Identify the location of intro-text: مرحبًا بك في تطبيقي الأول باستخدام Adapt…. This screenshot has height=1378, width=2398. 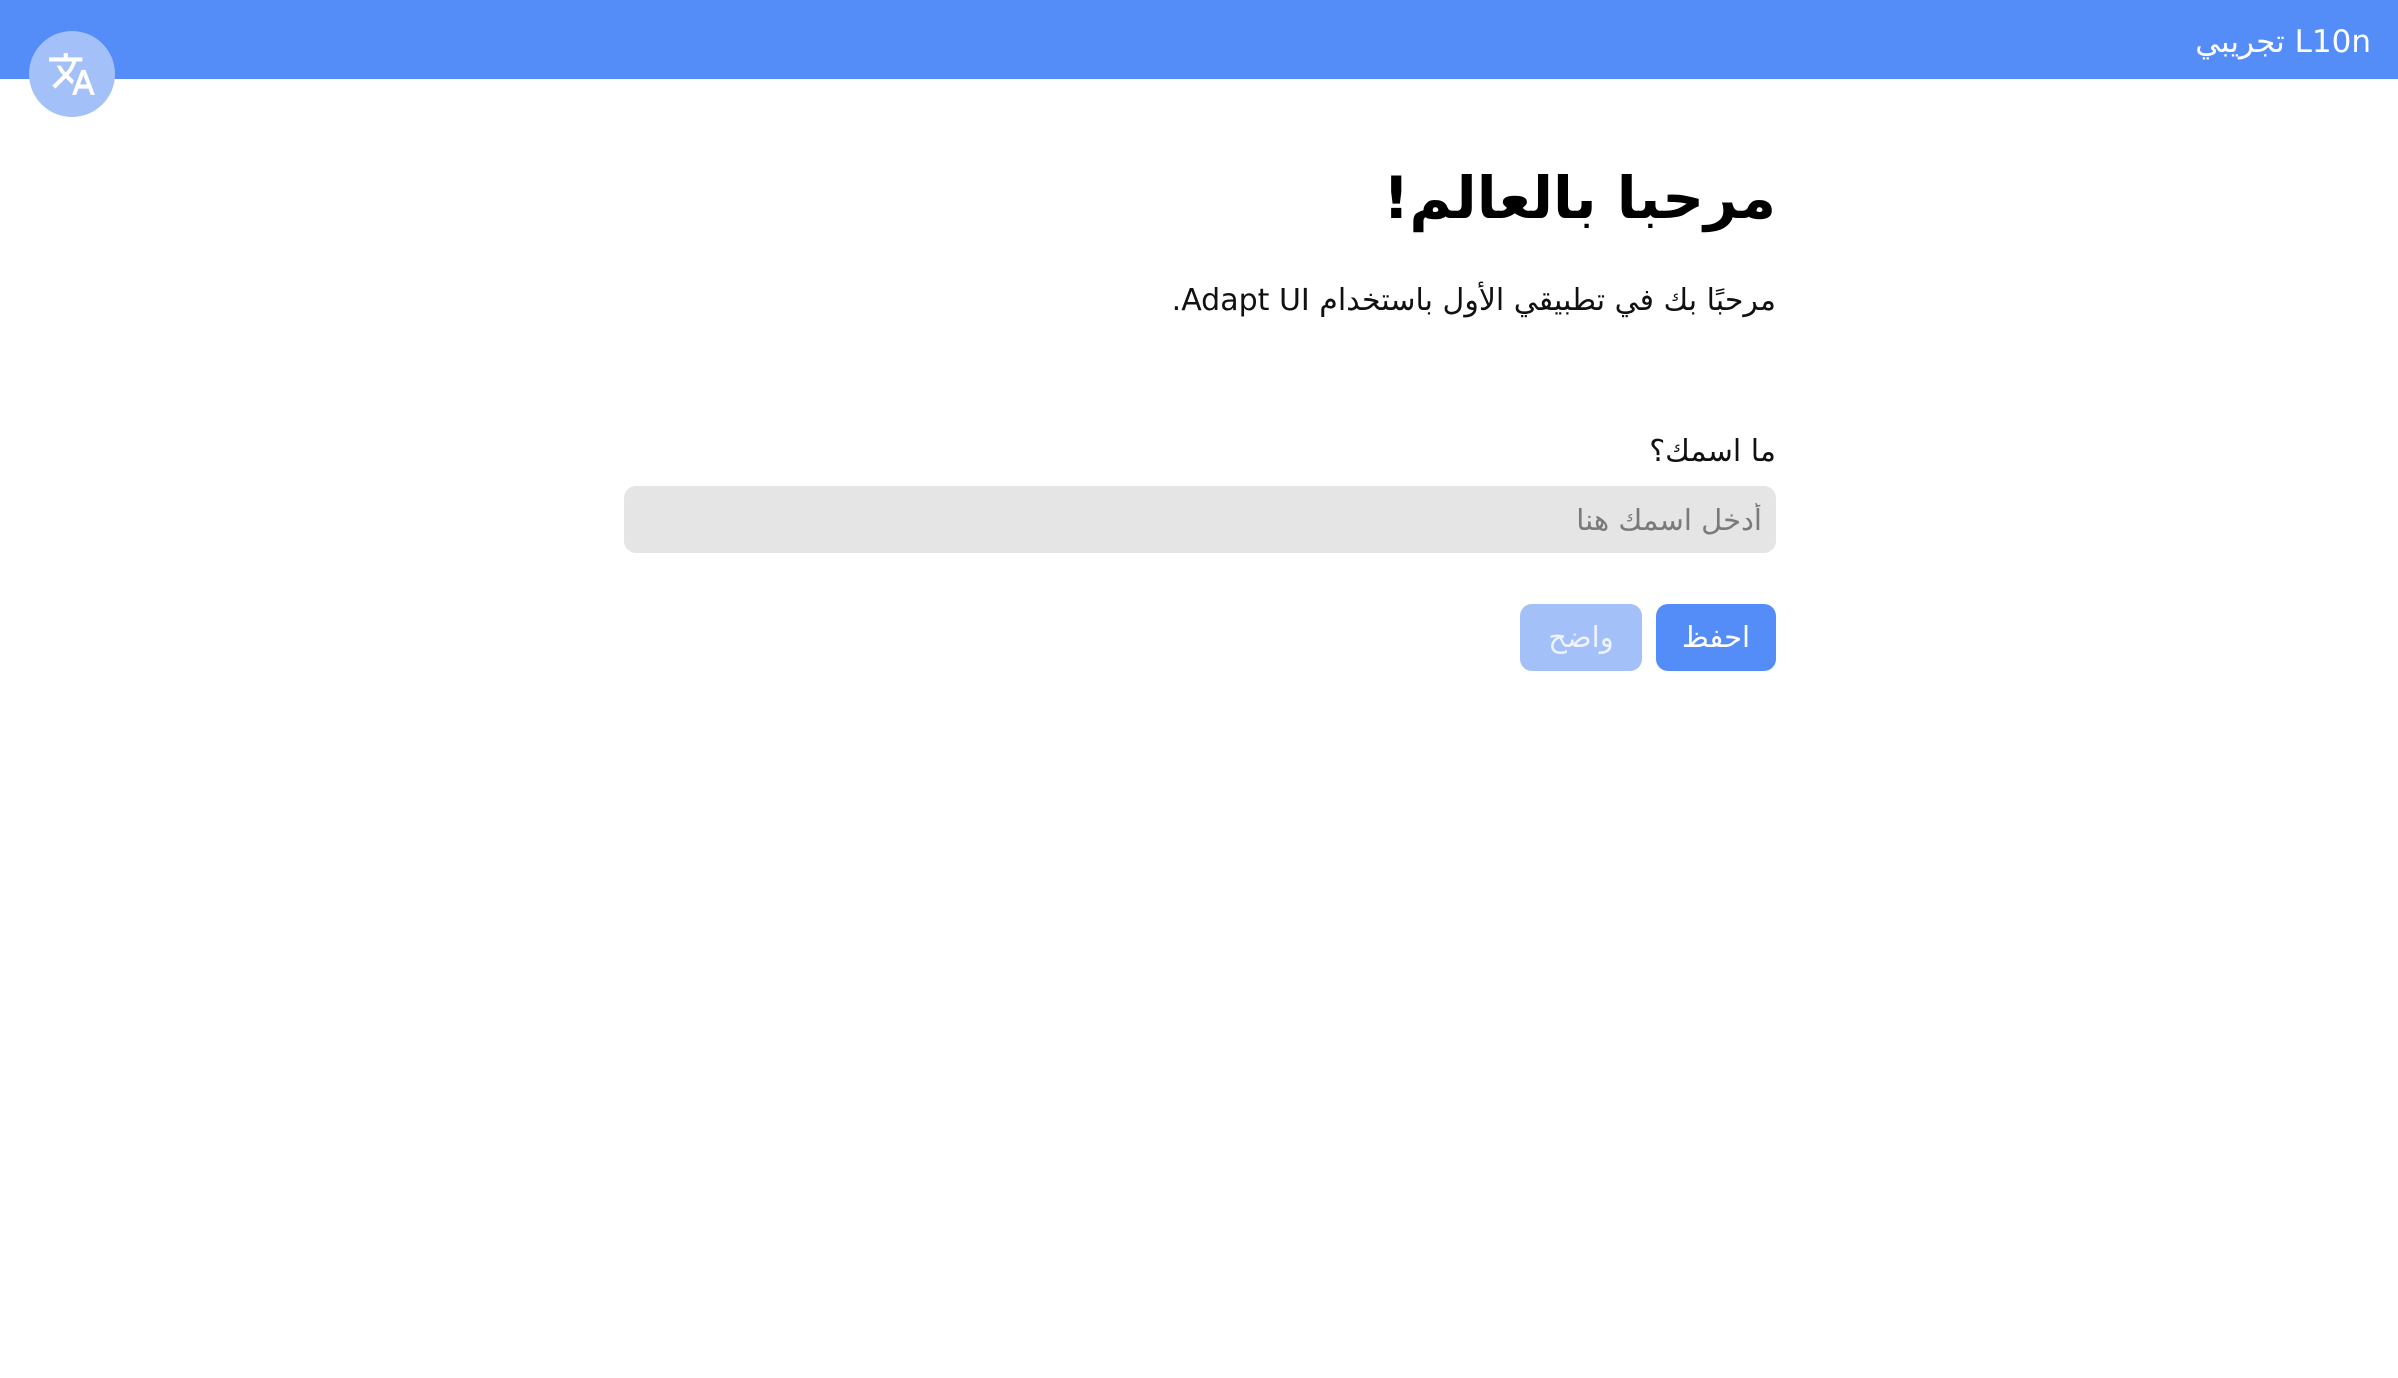
(1473, 300).